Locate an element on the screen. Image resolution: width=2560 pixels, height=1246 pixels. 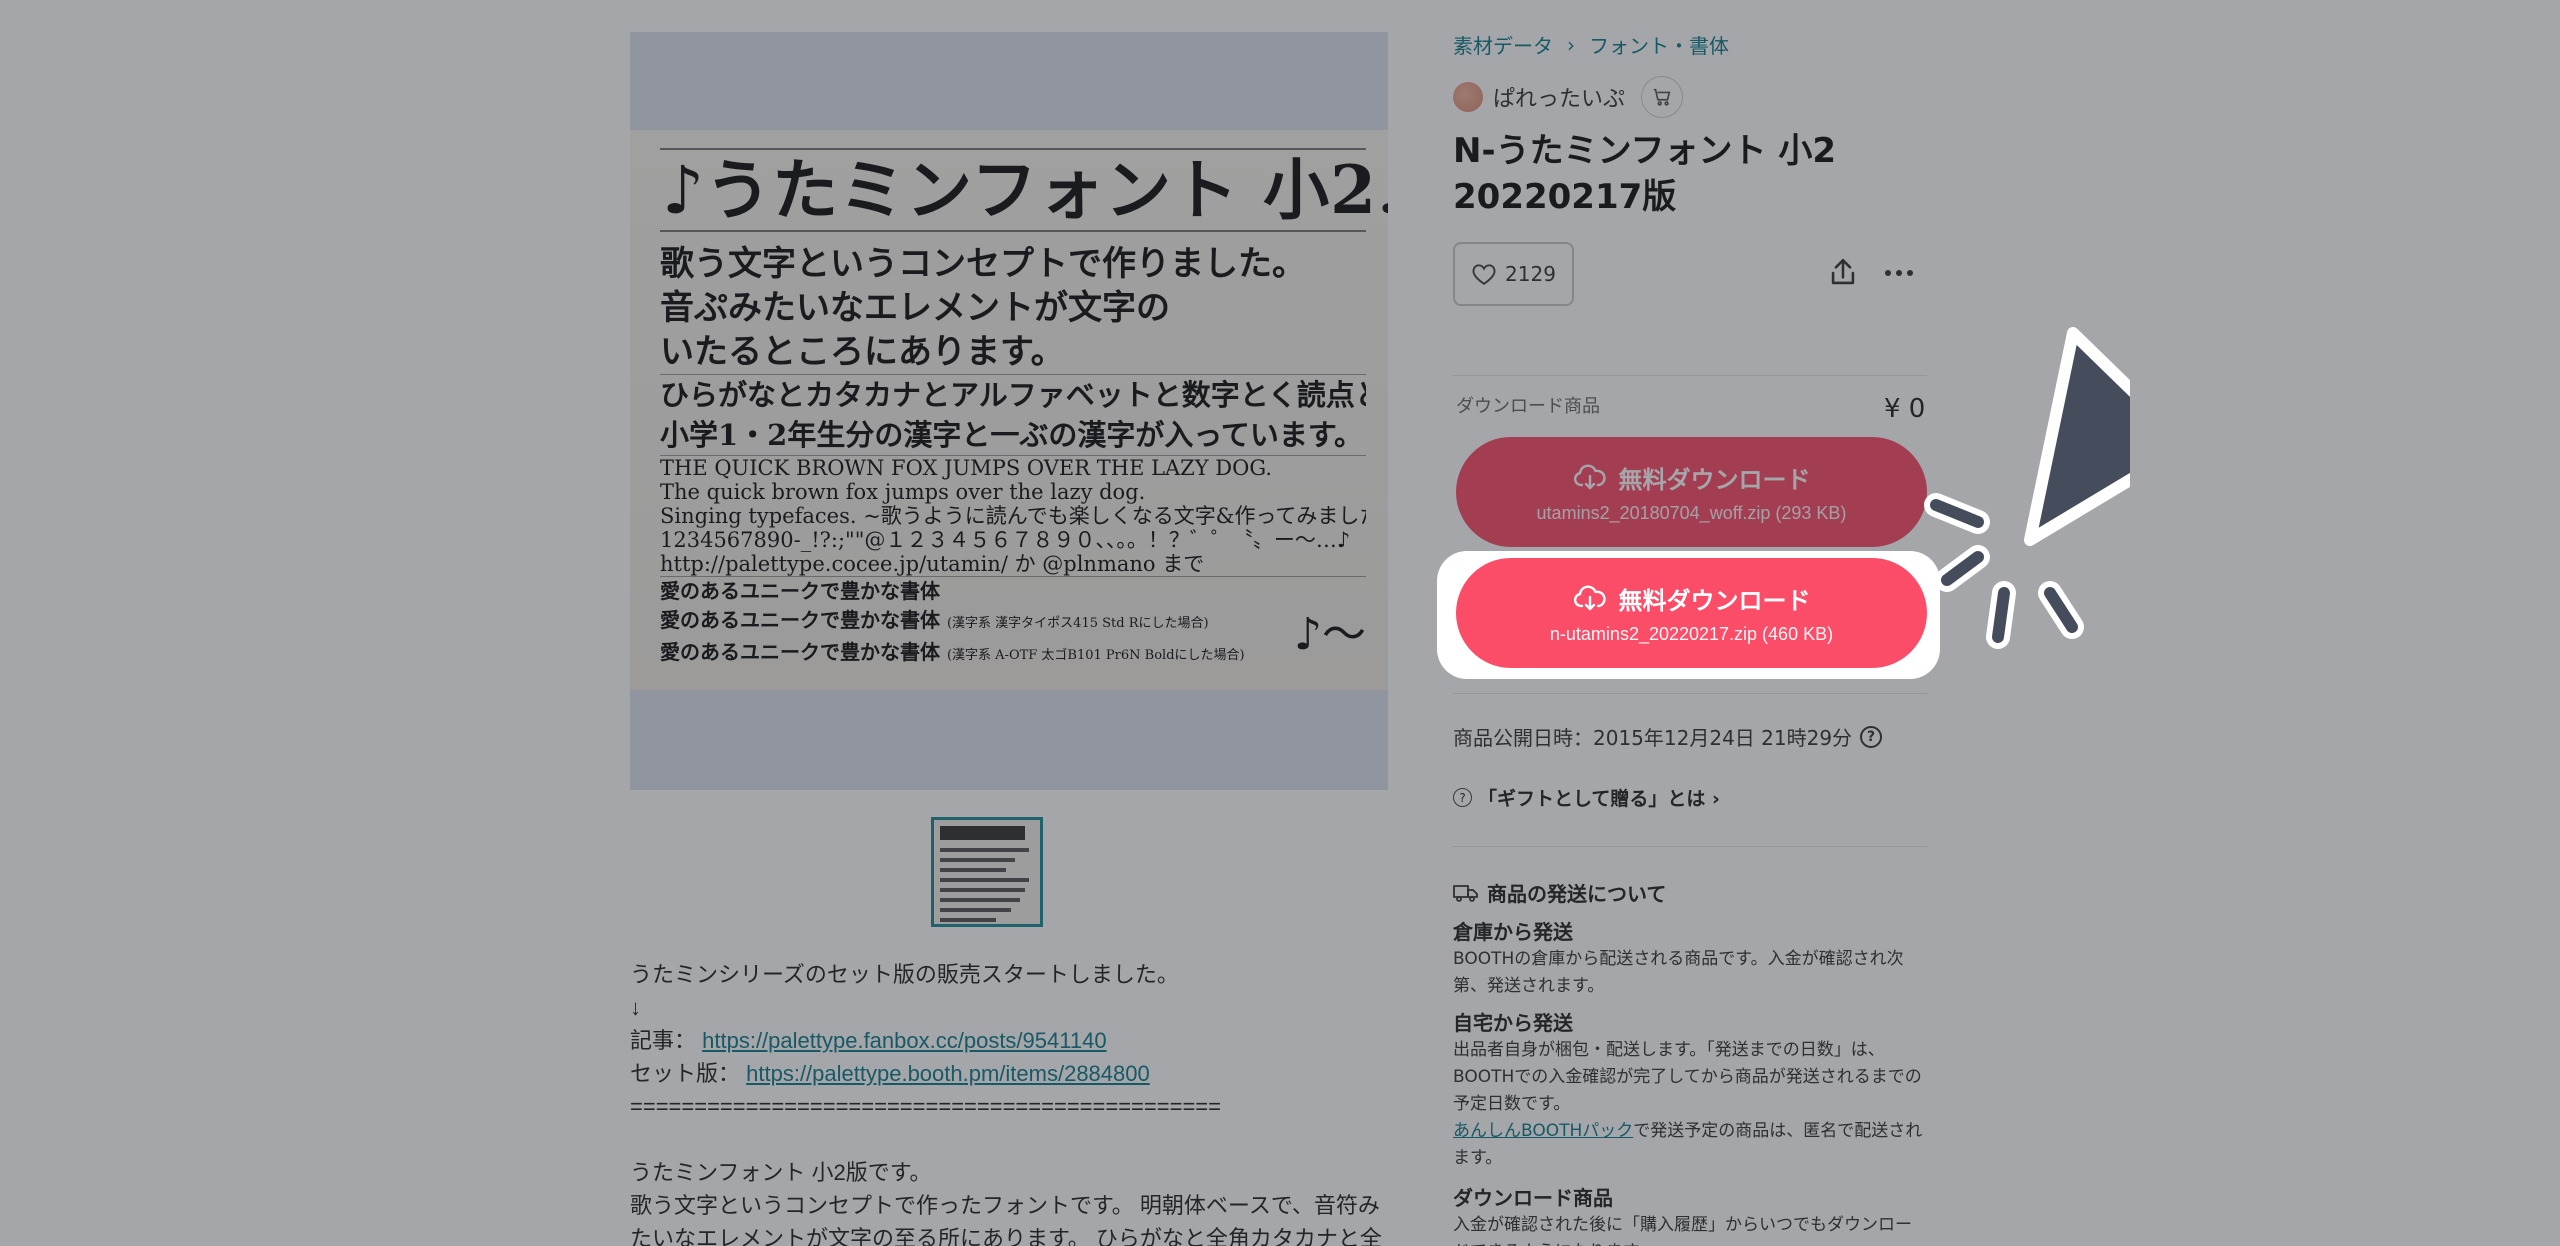
breadcrumb-item-material: 素材データ is located at coordinates (1503, 44).